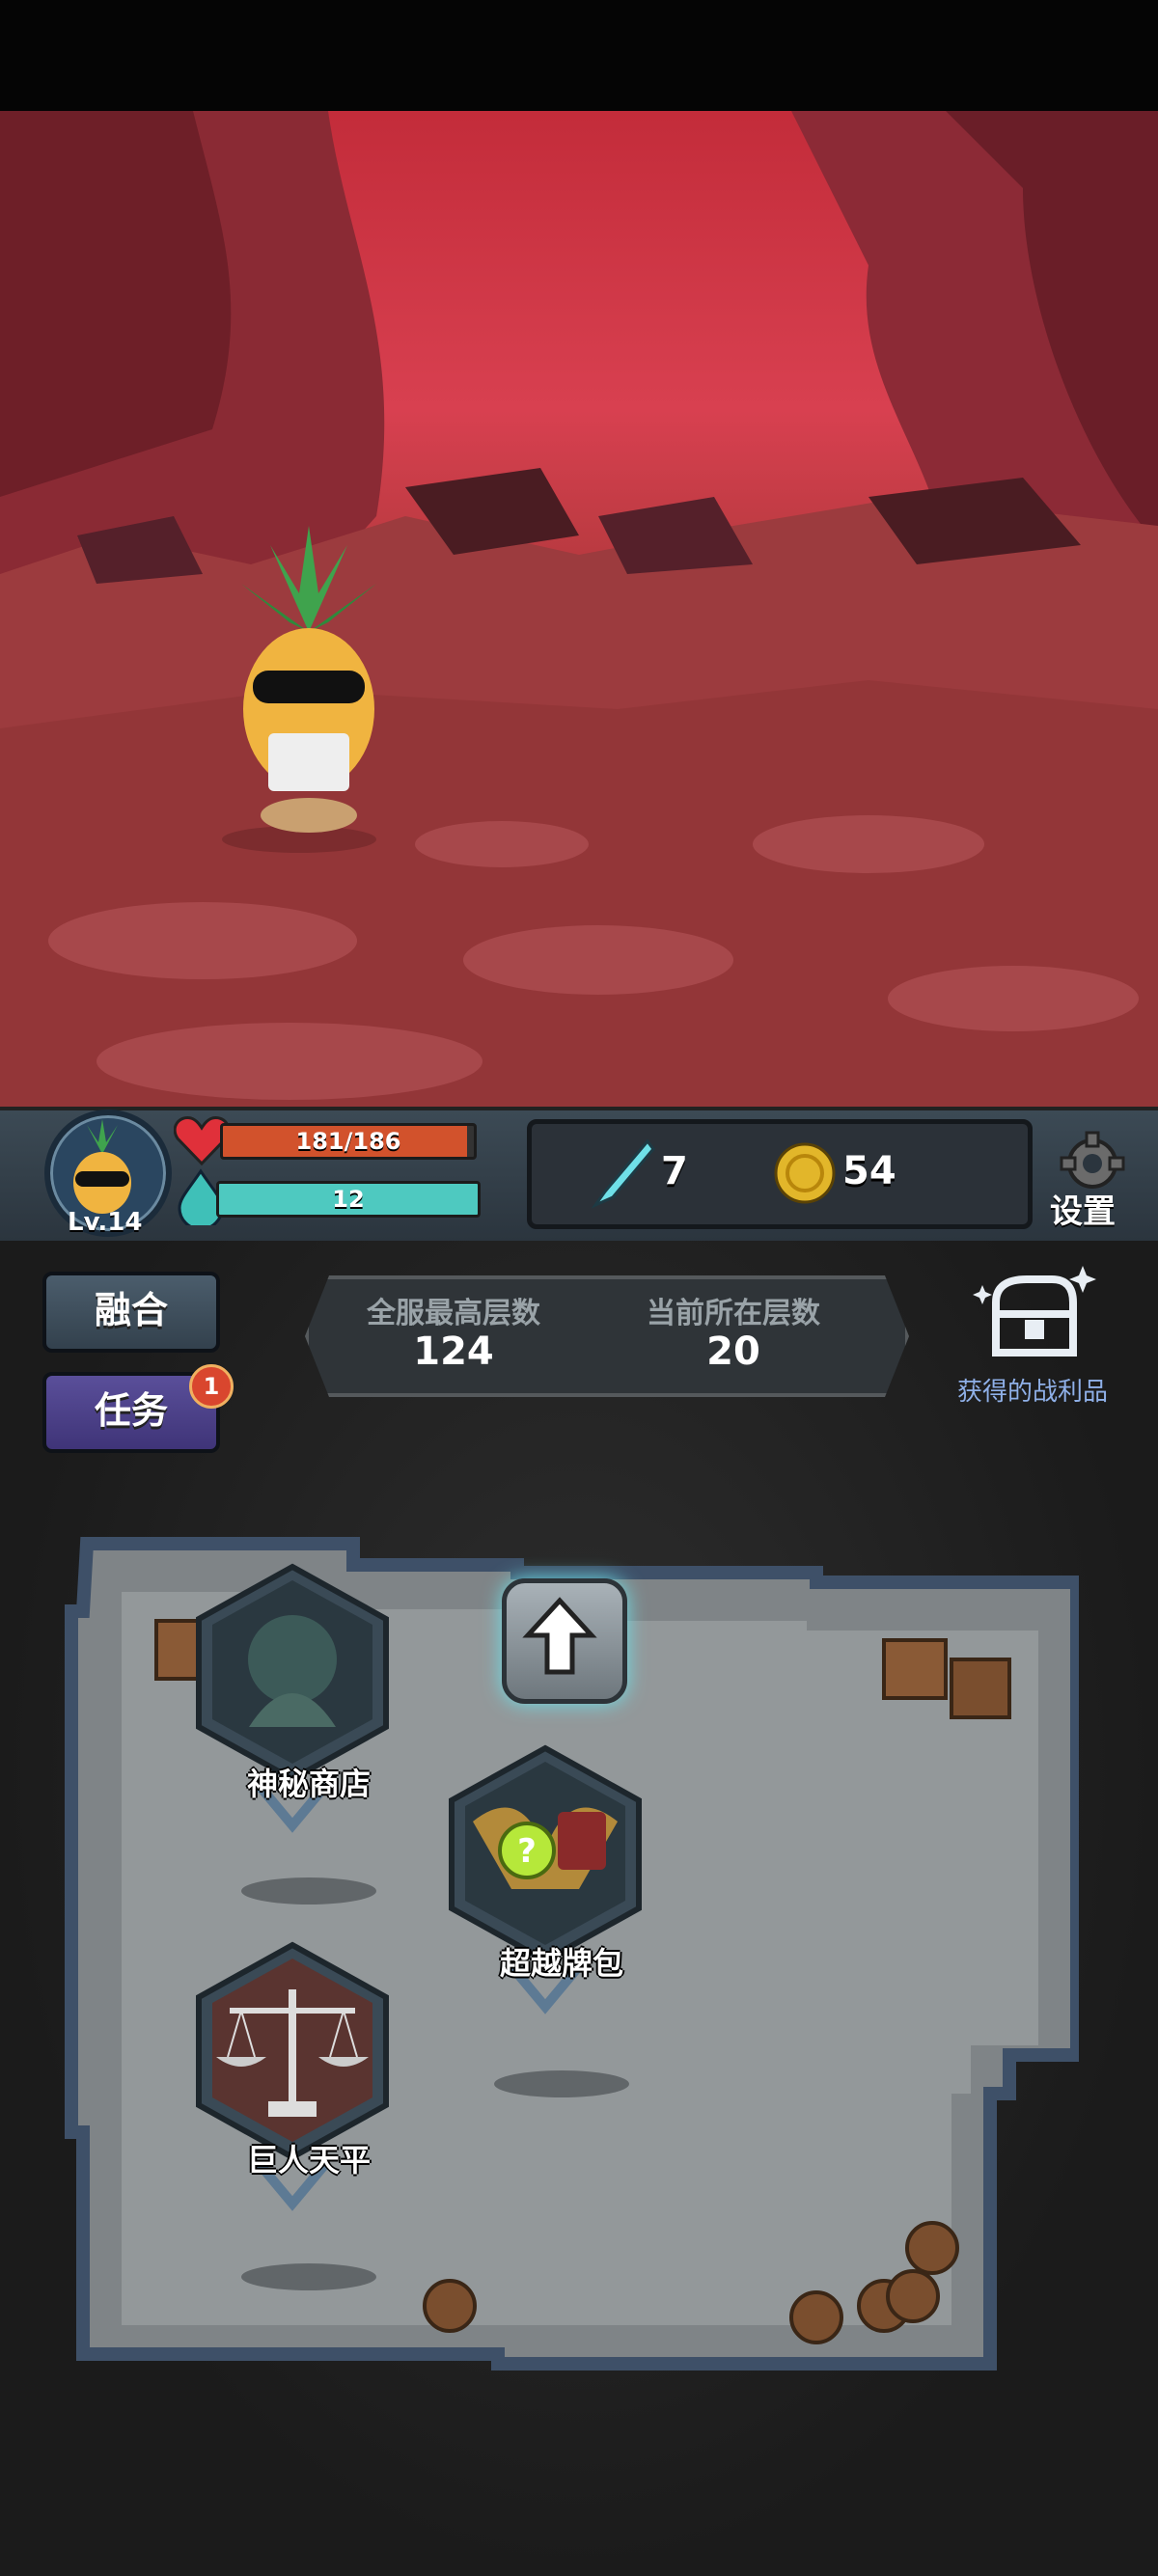 This screenshot has height=2576, width=1158. I want to click on fusion-button: 融合, so click(131, 1312).